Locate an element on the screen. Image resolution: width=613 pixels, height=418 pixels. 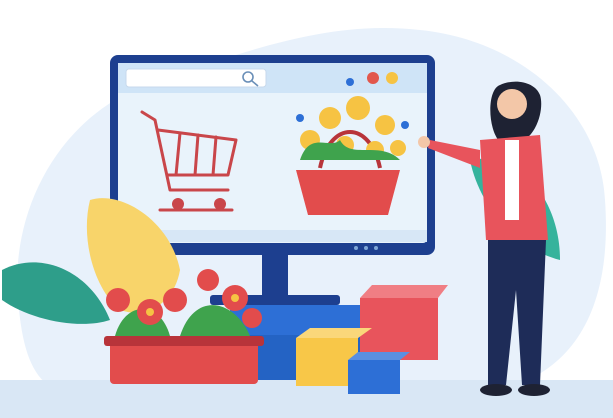
window-dot-yellow is located at coordinates (392, 78).